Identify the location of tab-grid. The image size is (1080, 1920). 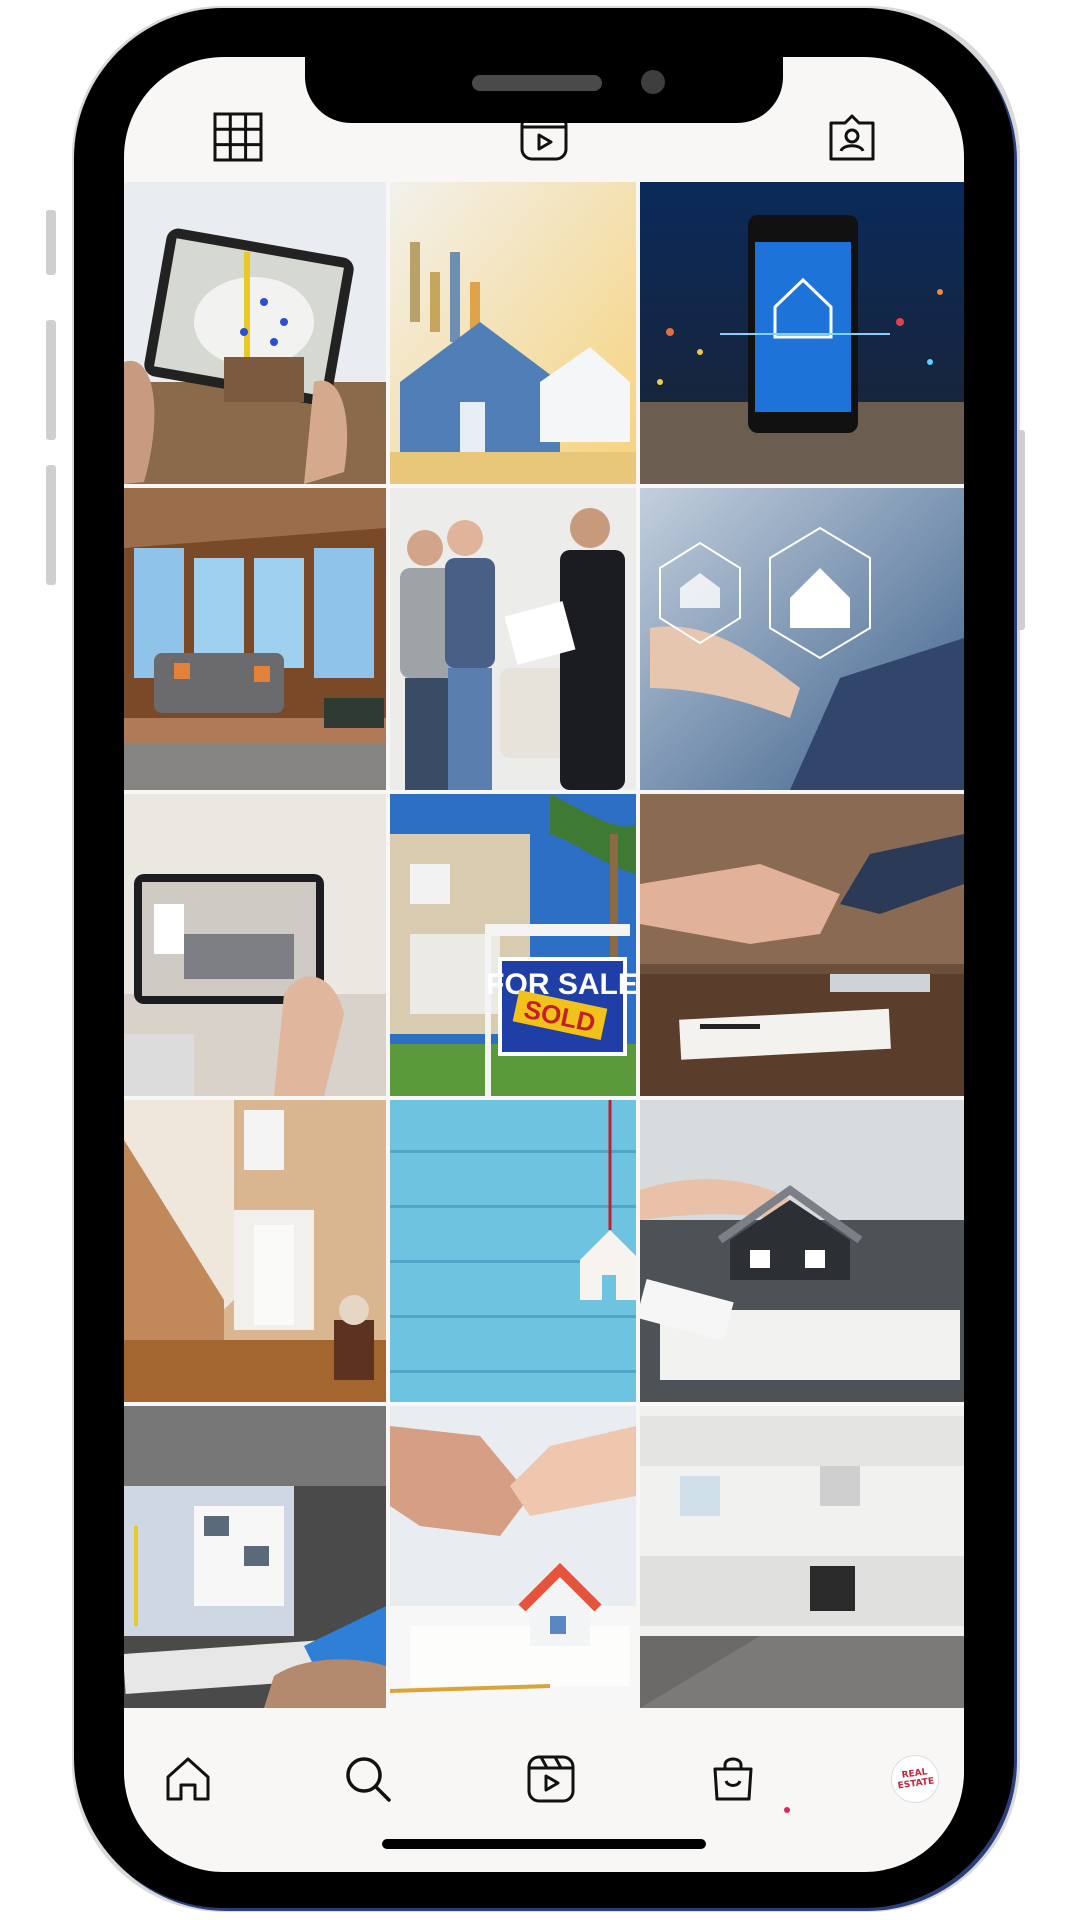
(238, 137).